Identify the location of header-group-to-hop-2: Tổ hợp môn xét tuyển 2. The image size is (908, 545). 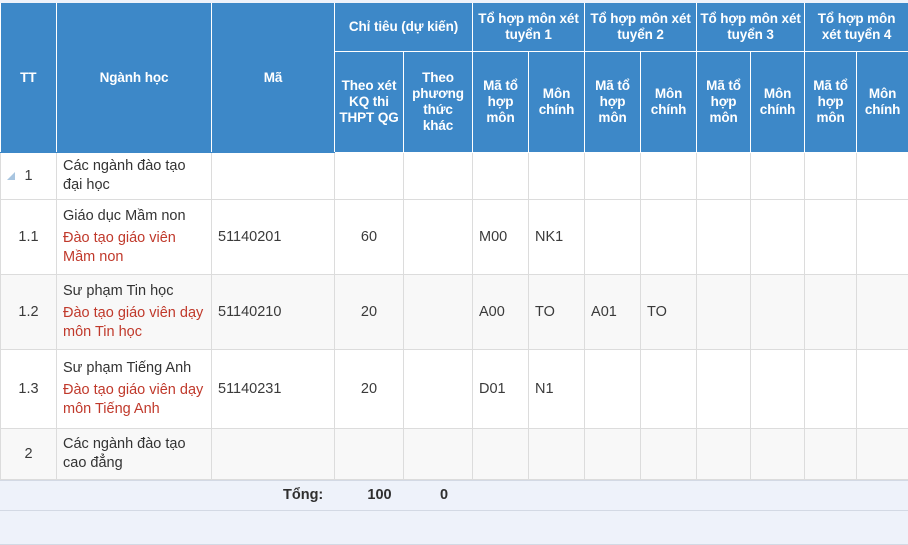
(641, 27).